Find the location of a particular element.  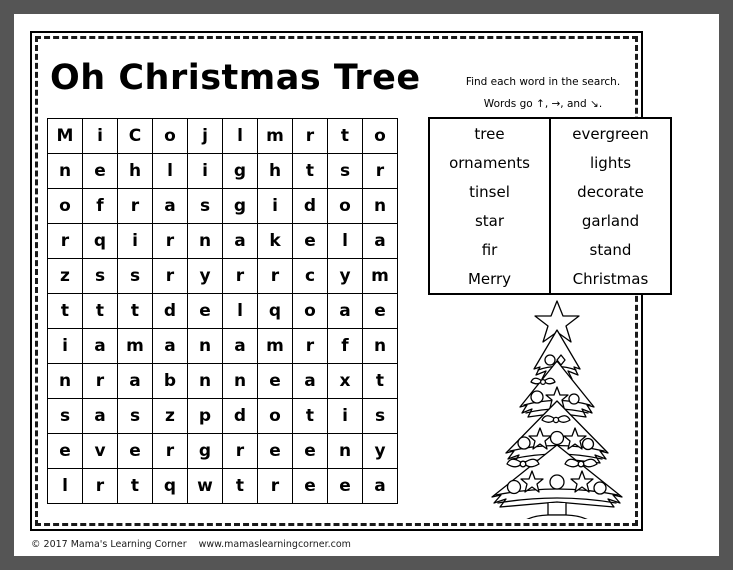

grid-cell: x is located at coordinates (345, 381).